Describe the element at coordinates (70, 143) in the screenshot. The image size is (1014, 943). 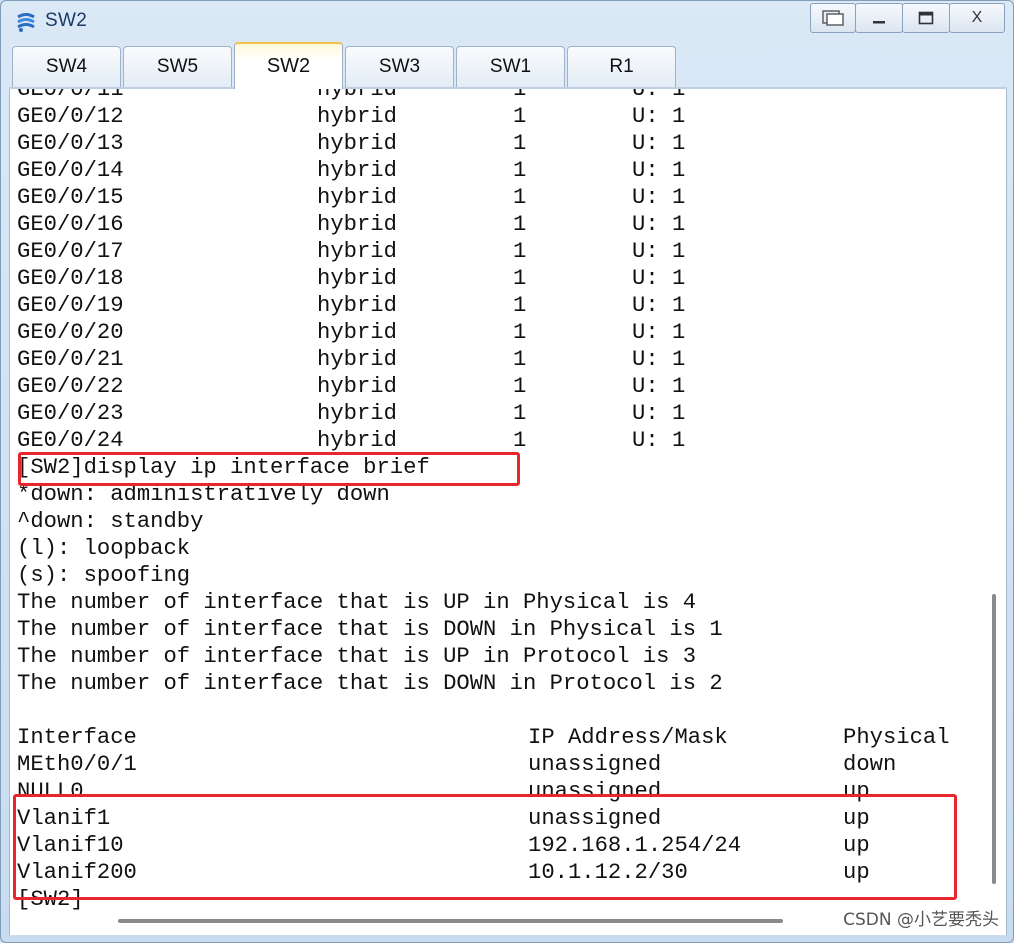
I see `port-name: GE0/0/13` at that location.